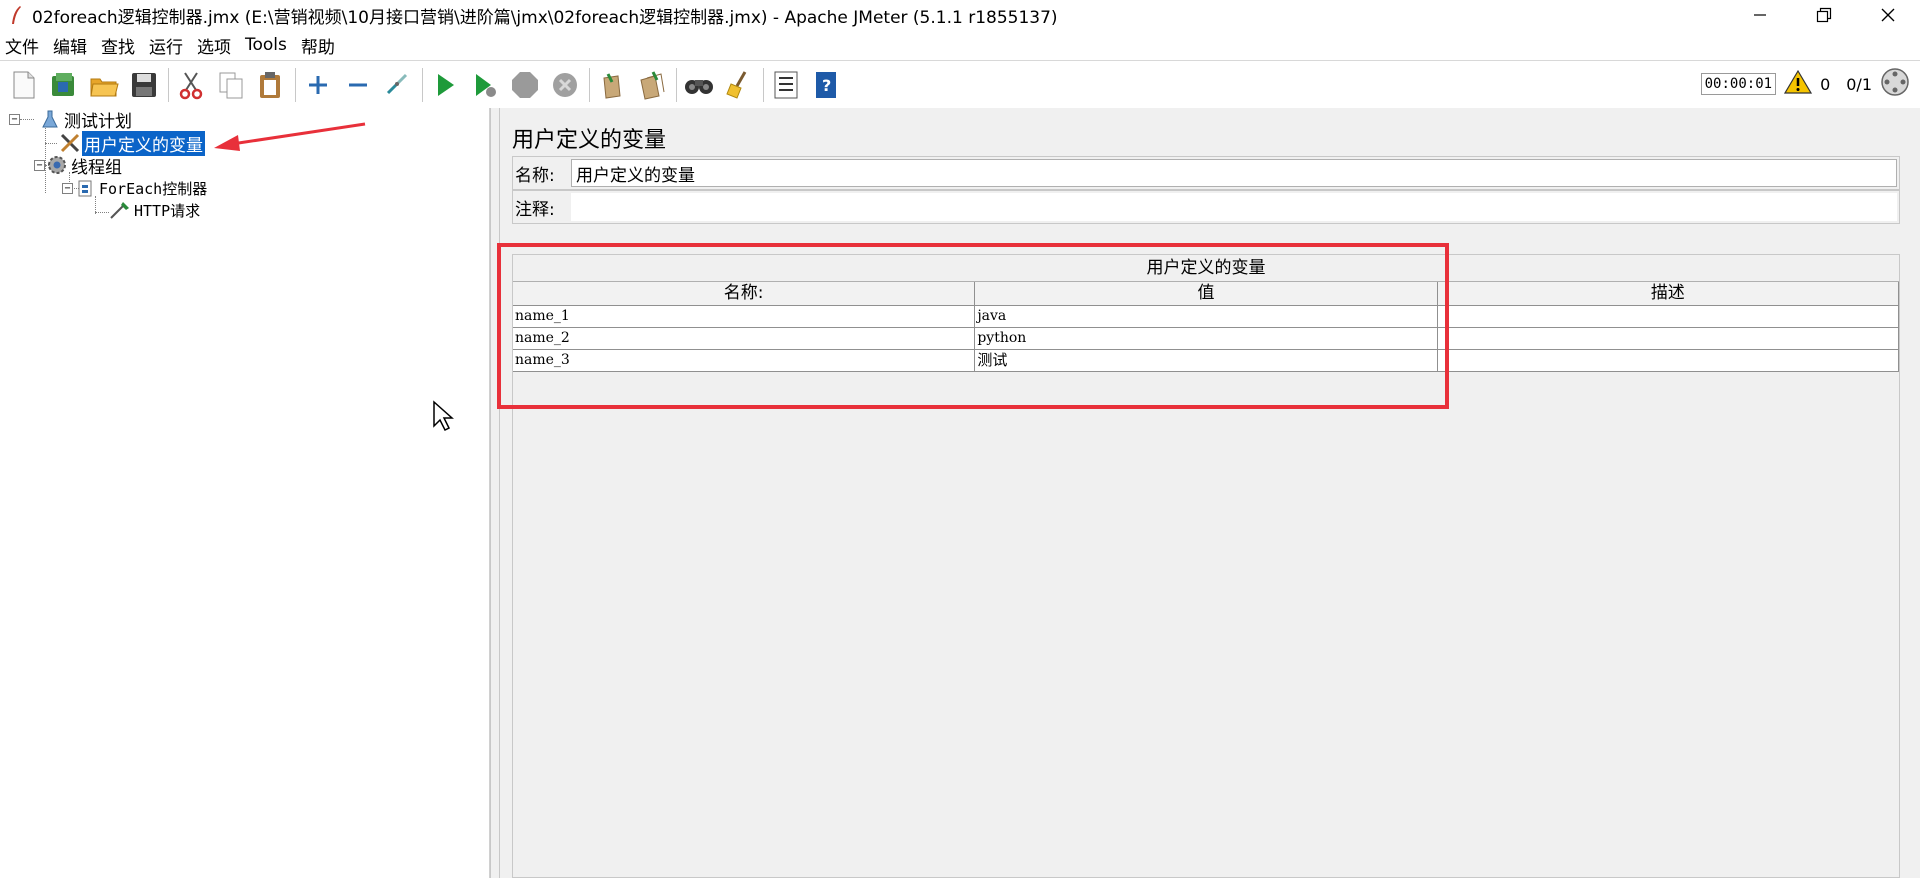 The width and height of the screenshot is (1920, 878). I want to click on reset-search-broom-icon, so click(739, 85).